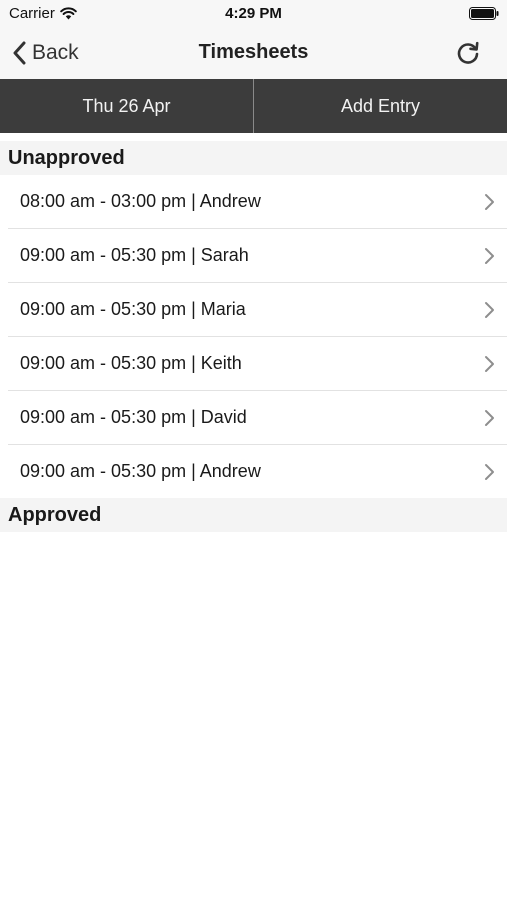  I want to click on list-item: 08:00 am - 03:00 pm | Andrew, so click(253, 202).